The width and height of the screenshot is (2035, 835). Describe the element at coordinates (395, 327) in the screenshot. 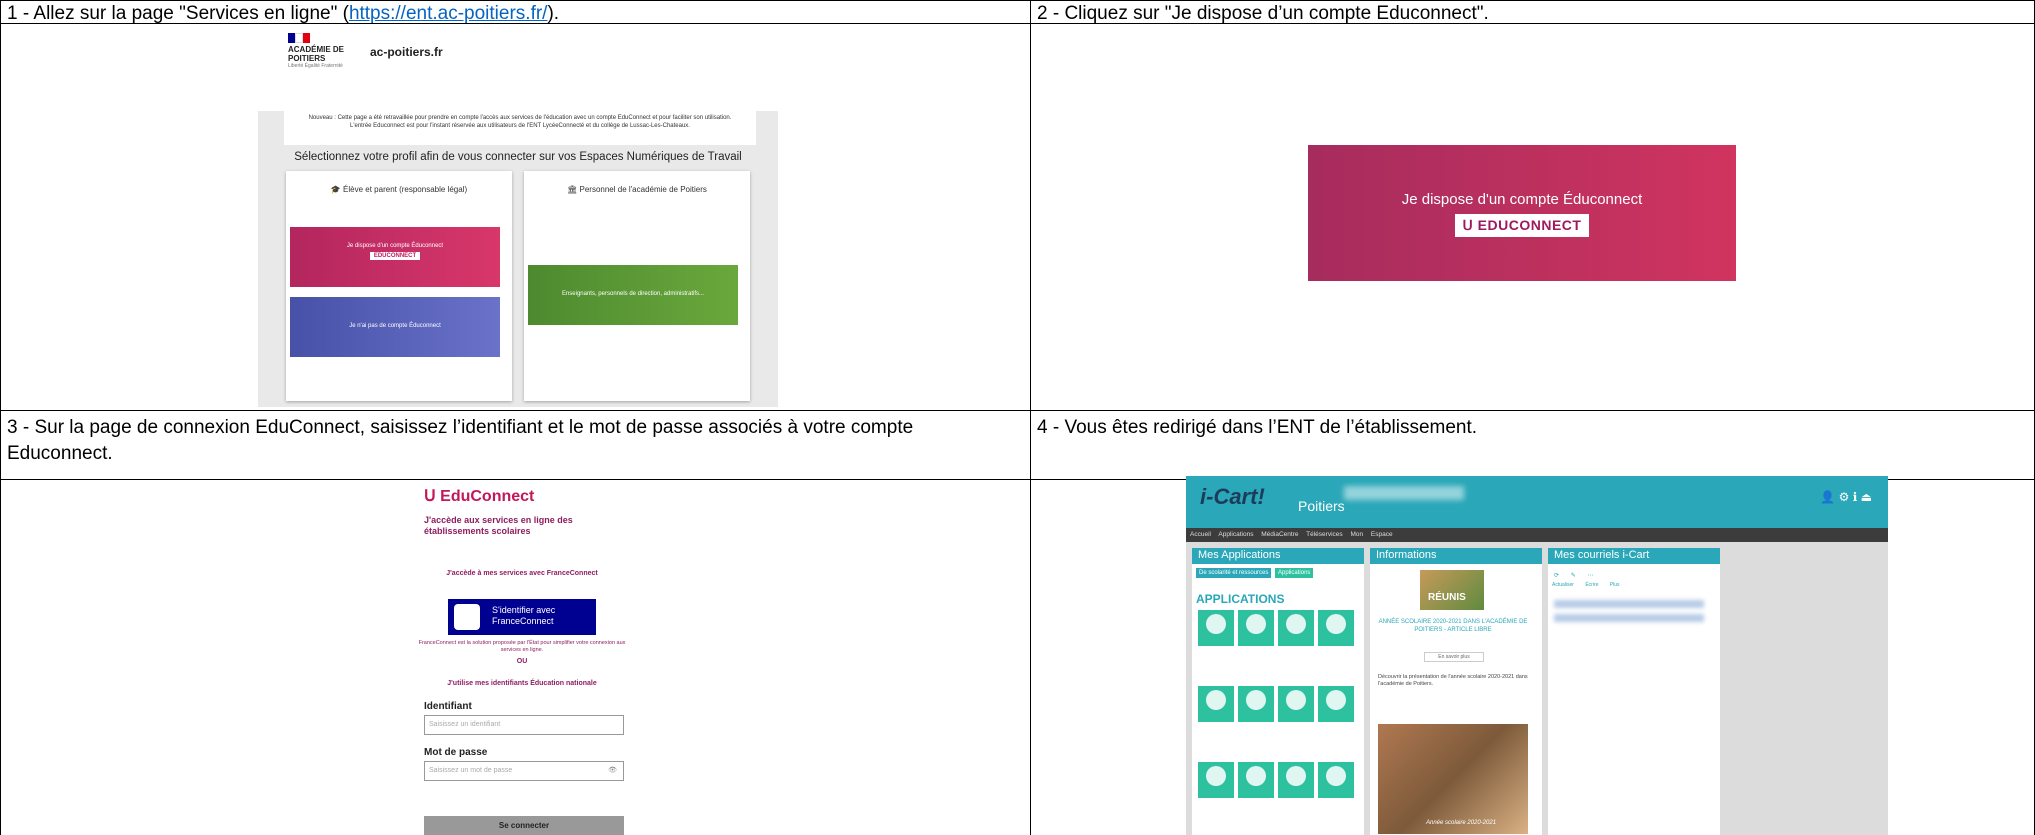

I see `no-educonnect-button: Je n'ai pas de compte Éduconnect` at that location.